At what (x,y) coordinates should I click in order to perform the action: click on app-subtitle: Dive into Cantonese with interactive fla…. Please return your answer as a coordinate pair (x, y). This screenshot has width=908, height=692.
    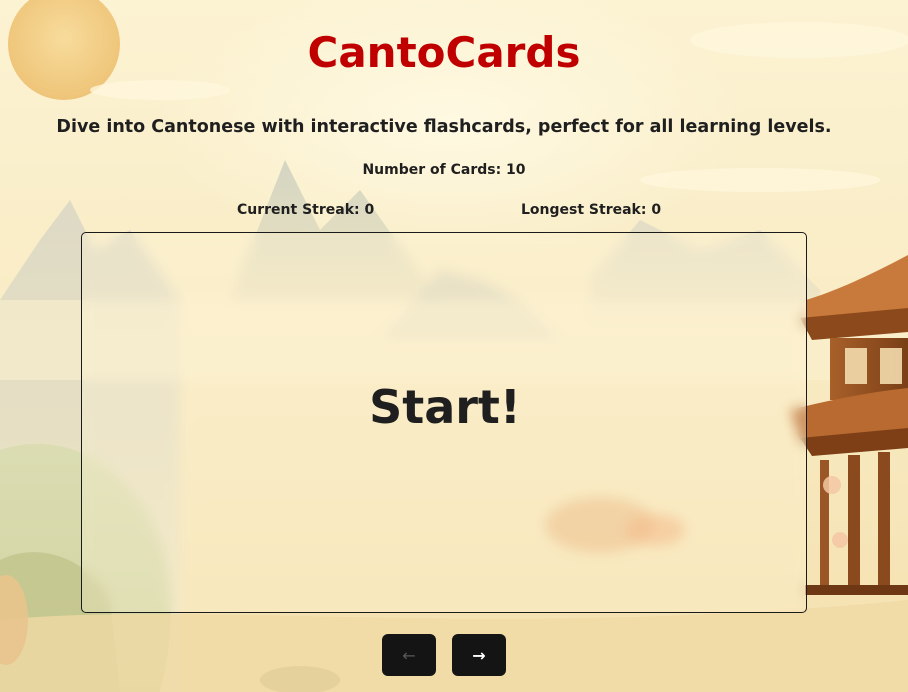
    Looking at the image, I should click on (444, 127).